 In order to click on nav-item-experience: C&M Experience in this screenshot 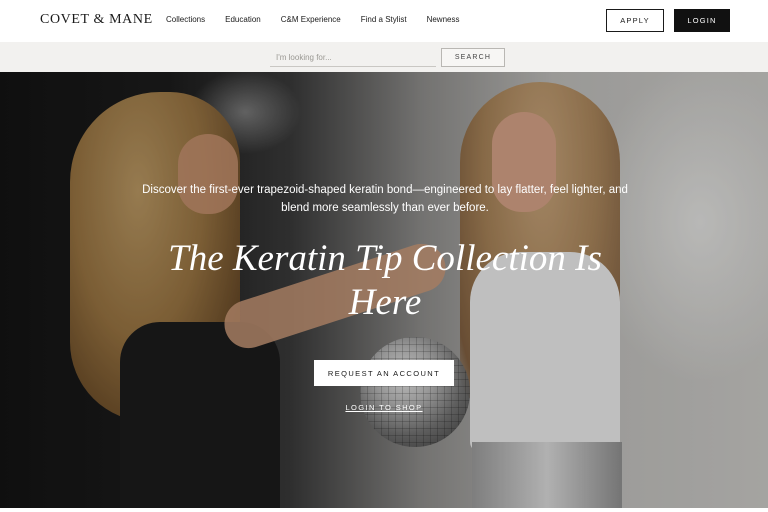, I will do `click(311, 19)`.